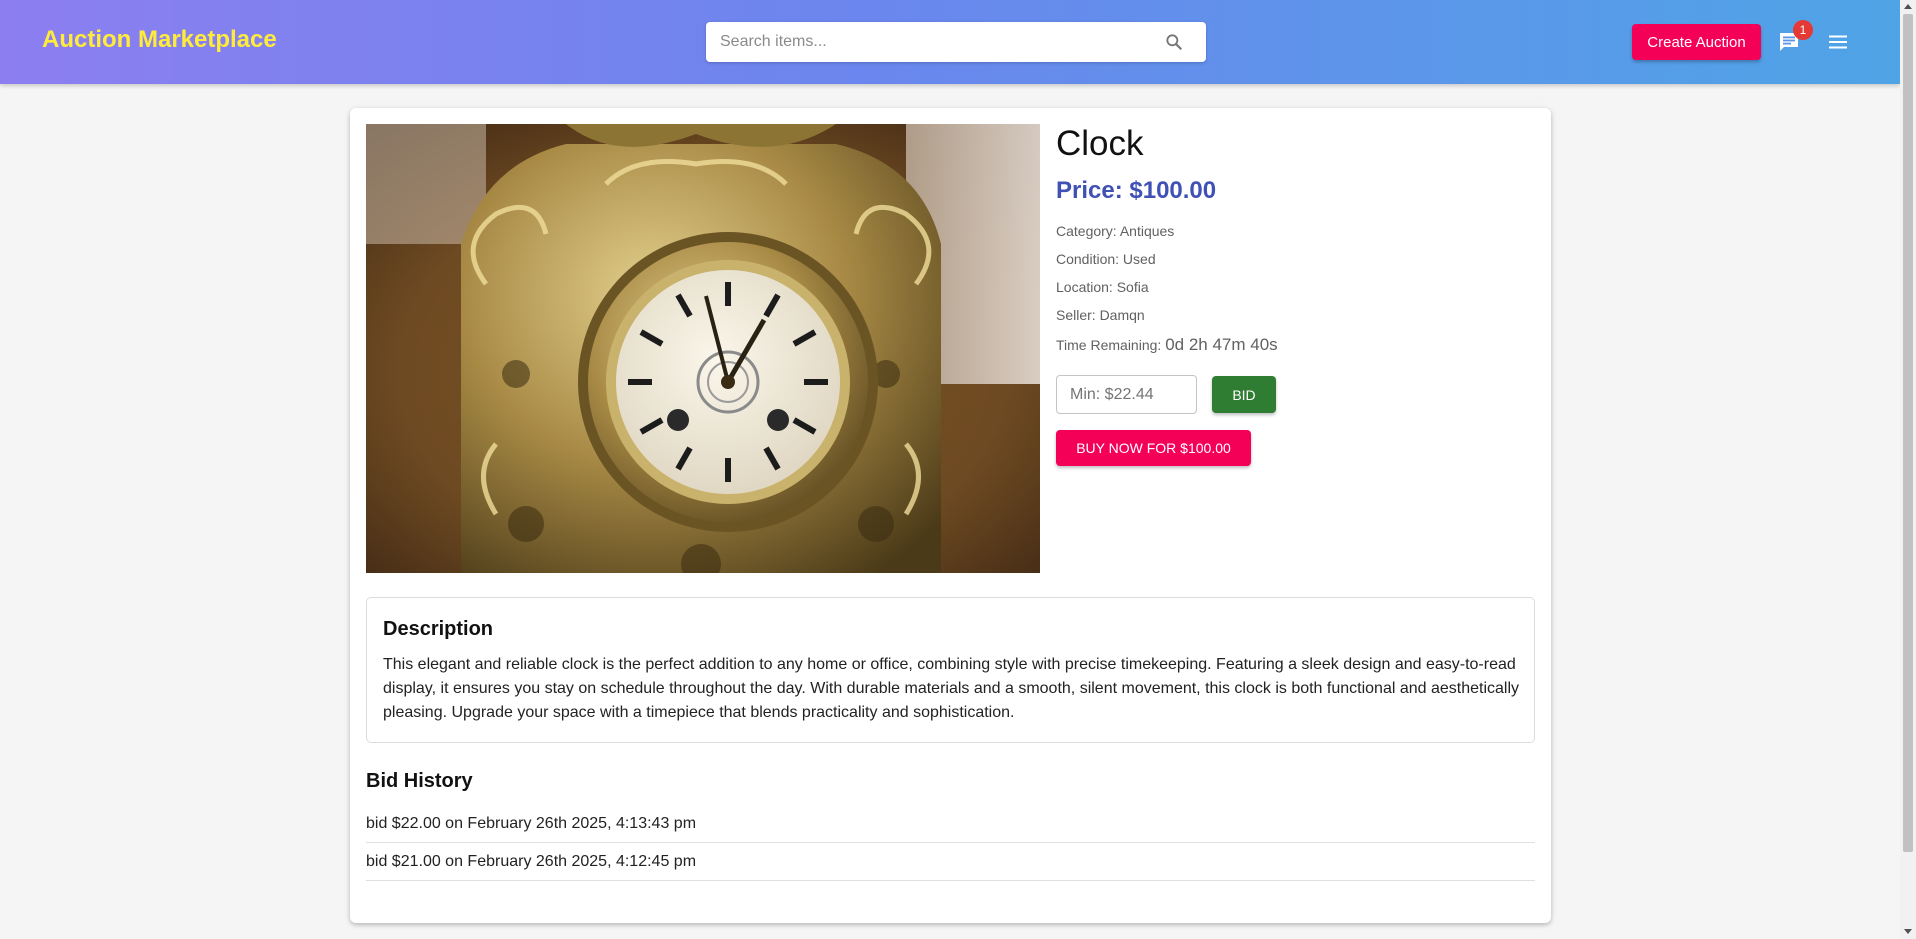 Image resolution: width=1916 pixels, height=939 pixels. Describe the element at coordinates (1100, 143) in the screenshot. I see `item-title: Clock` at that location.